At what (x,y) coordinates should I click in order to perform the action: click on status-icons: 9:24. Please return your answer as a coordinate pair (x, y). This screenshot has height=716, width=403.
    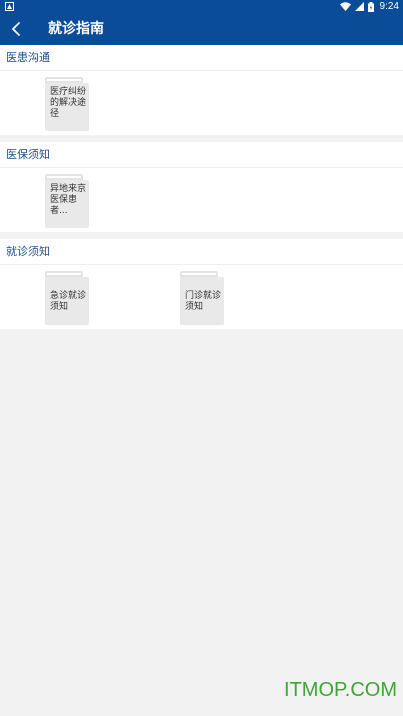
    Looking at the image, I should click on (369, 6).